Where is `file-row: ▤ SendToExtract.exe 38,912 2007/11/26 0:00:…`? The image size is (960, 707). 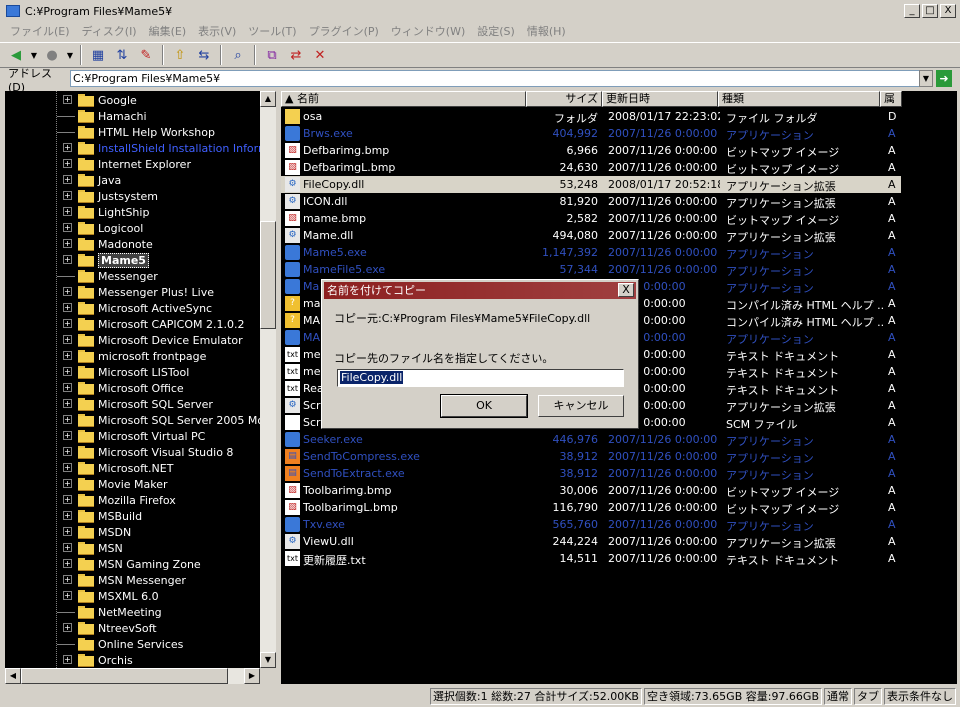 file-row: ▤ SendToExtract.exe 38,912 2007/11/26 0:00:… is located at coordinates (591, 473).